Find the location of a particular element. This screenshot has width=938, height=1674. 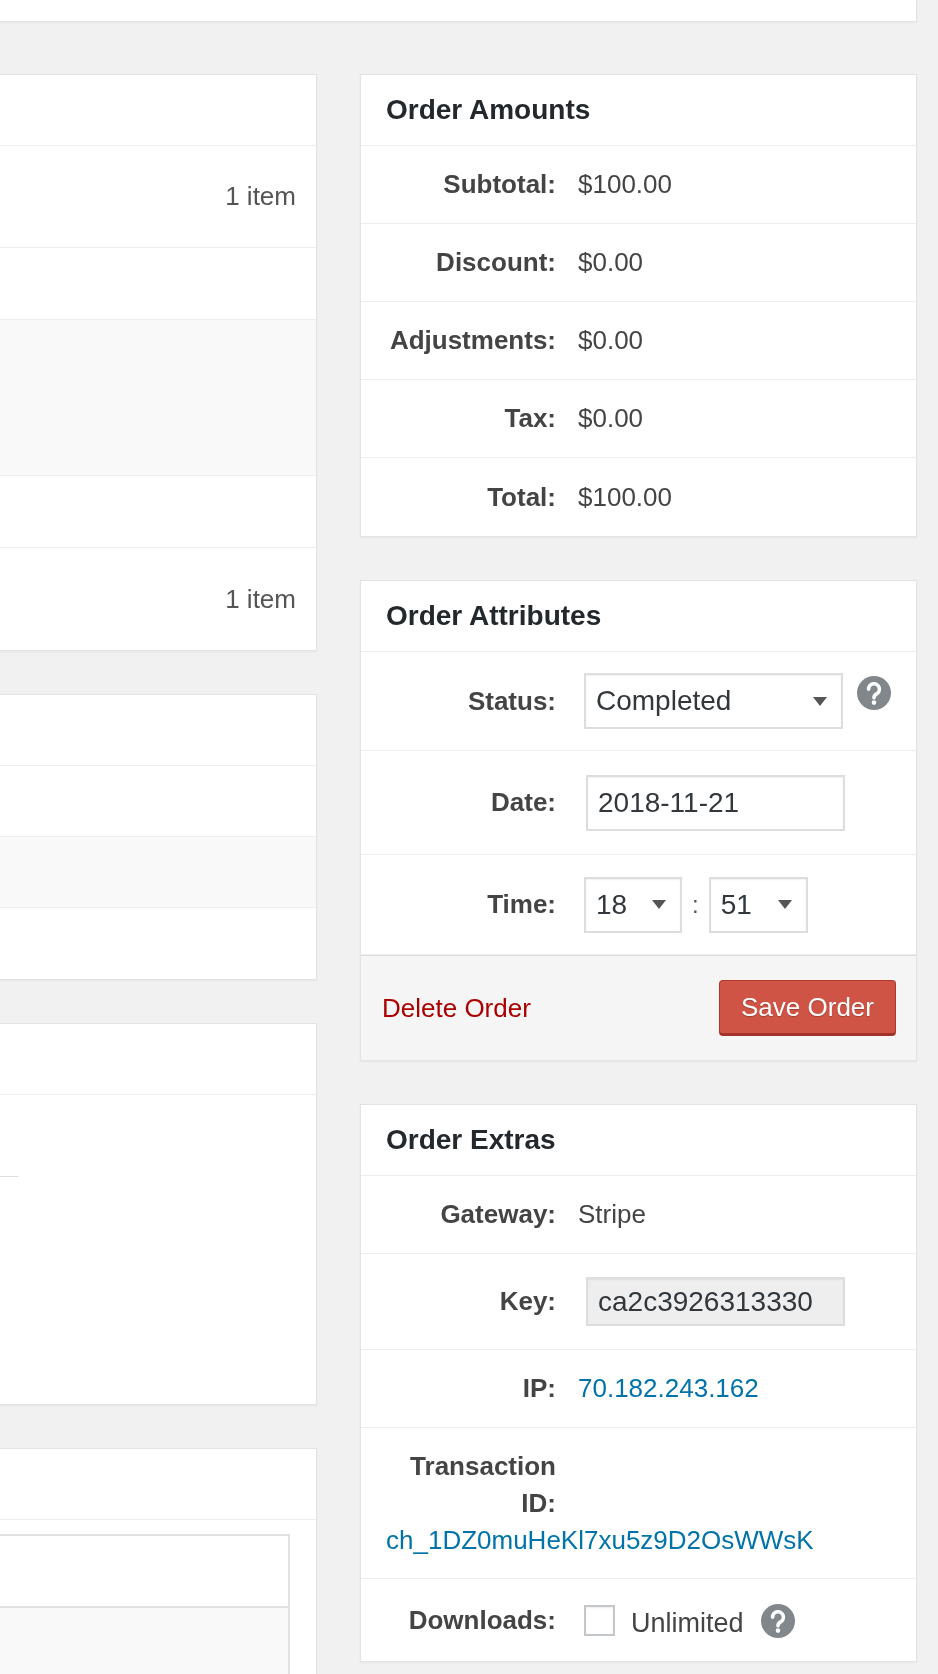

field-label: Status: is located at coordinates (511, 701).